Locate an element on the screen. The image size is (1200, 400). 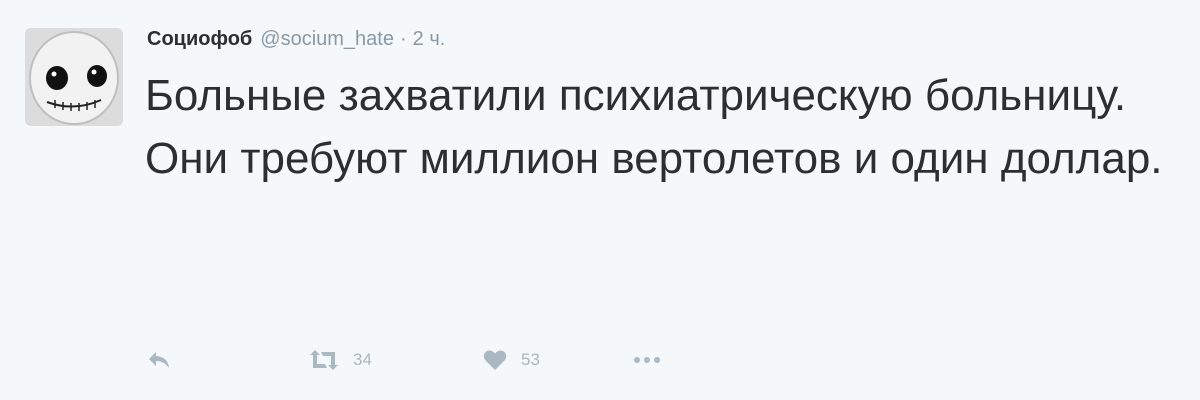
username: @socium_hate is located at coordinates (327, 39).